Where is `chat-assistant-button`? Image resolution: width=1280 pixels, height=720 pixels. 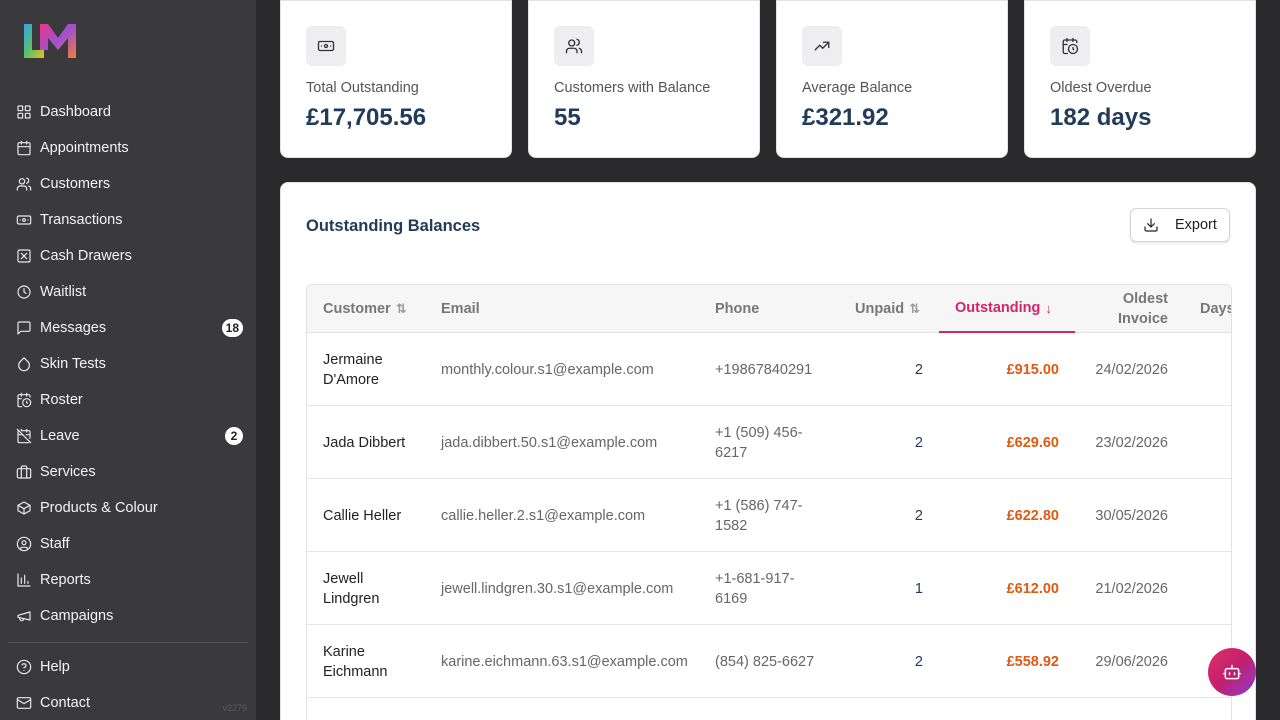 chat-assistant-button is located at coordinates (1232, 672).